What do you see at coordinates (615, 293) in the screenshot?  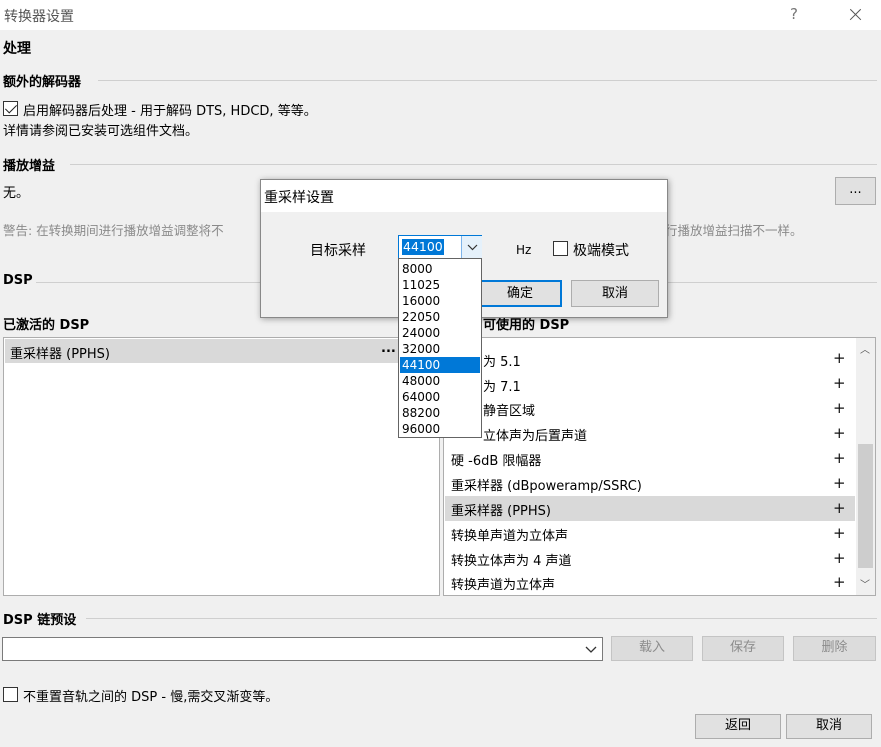 I see `dialog-cancel-button: 取消` at bounding box center [615, 293].